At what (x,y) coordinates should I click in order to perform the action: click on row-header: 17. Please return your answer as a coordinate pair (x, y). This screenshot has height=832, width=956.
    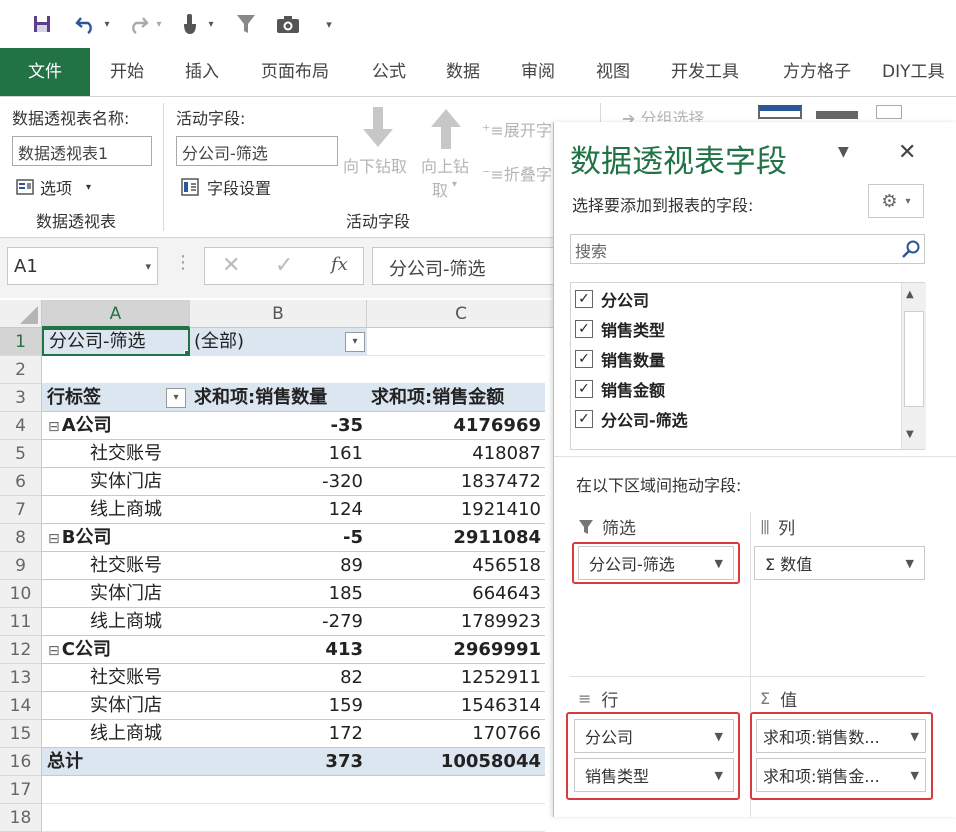
    Looking at the image, I should click on (21, 790).